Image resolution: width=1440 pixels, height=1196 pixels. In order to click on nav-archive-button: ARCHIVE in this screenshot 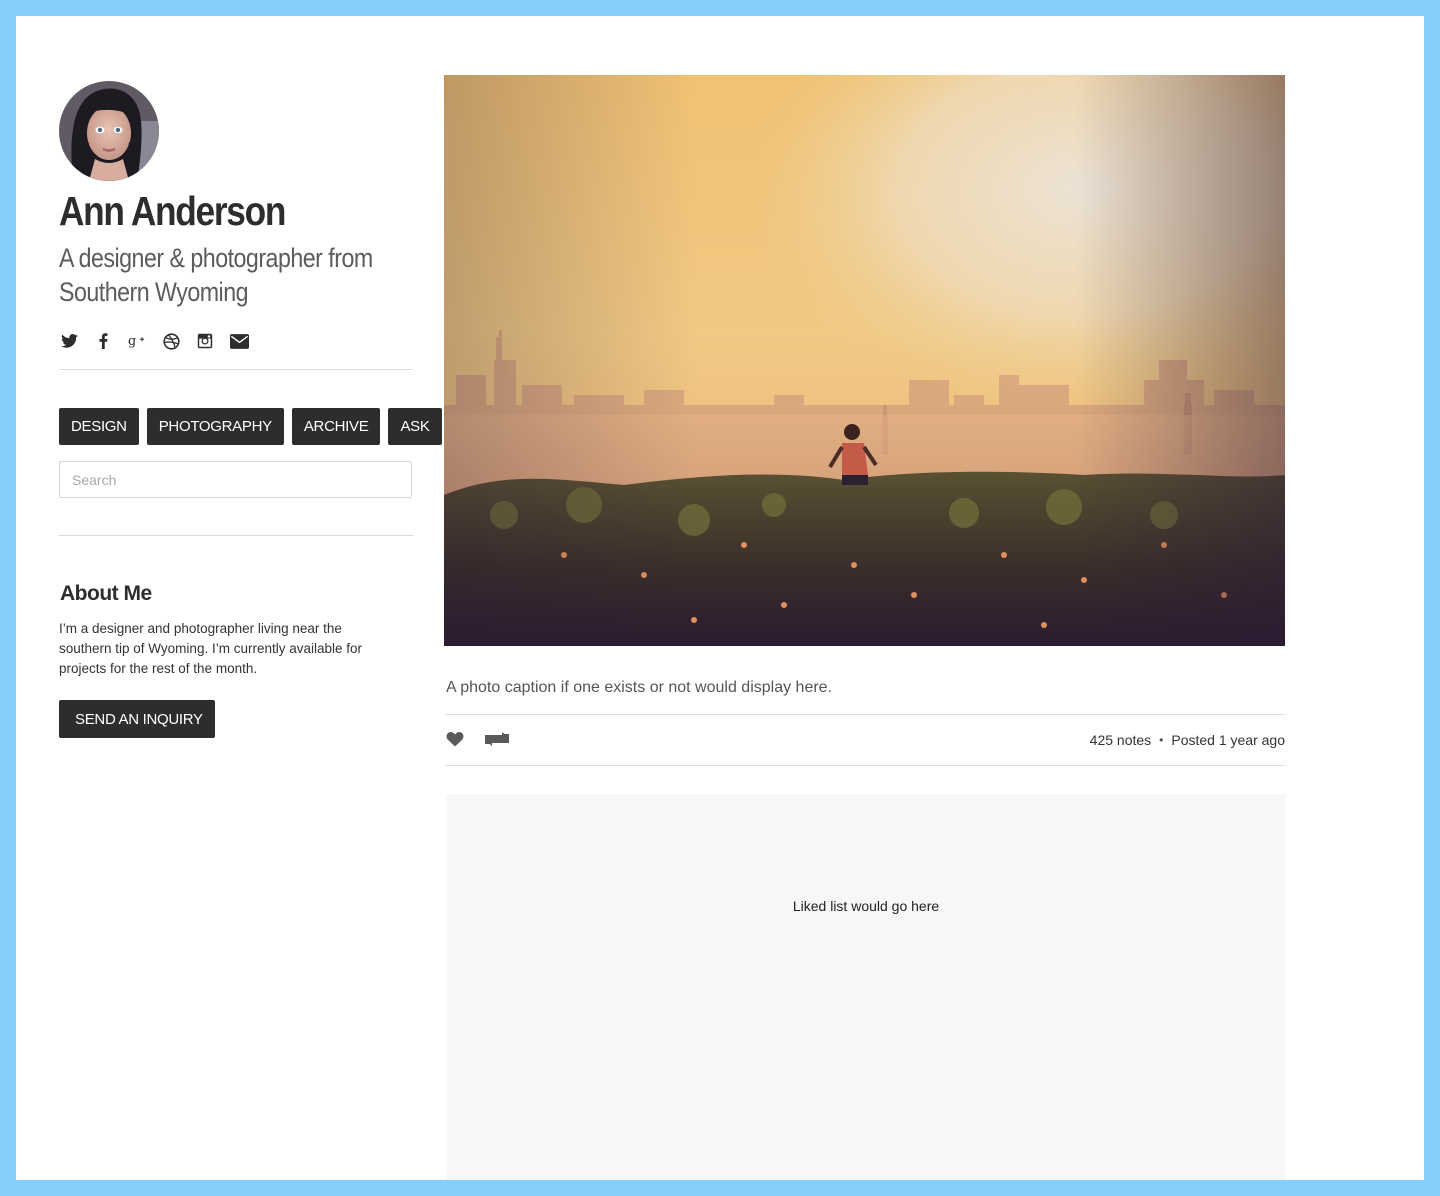, I will do `click(336, 426)`.